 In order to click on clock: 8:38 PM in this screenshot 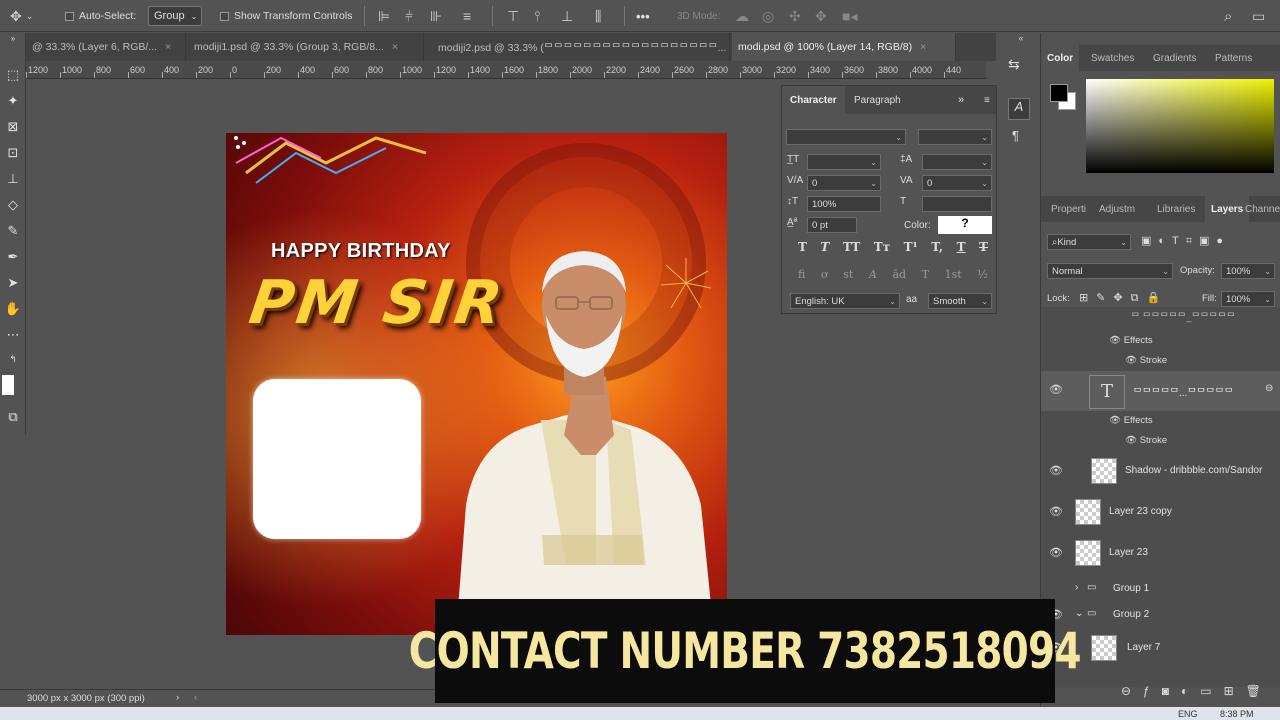, I will do `click(1237, 714)`.